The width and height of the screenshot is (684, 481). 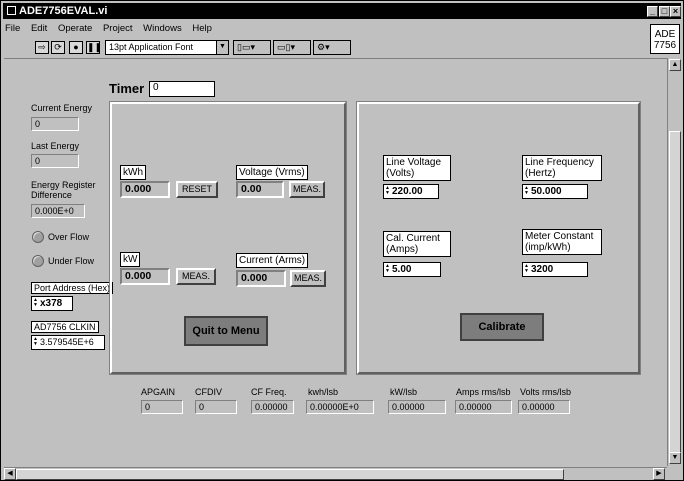 What do you see at coordinates (182, 89) in the screenshot?
I see `timer-value: 0` at bounding box center [182, 89].